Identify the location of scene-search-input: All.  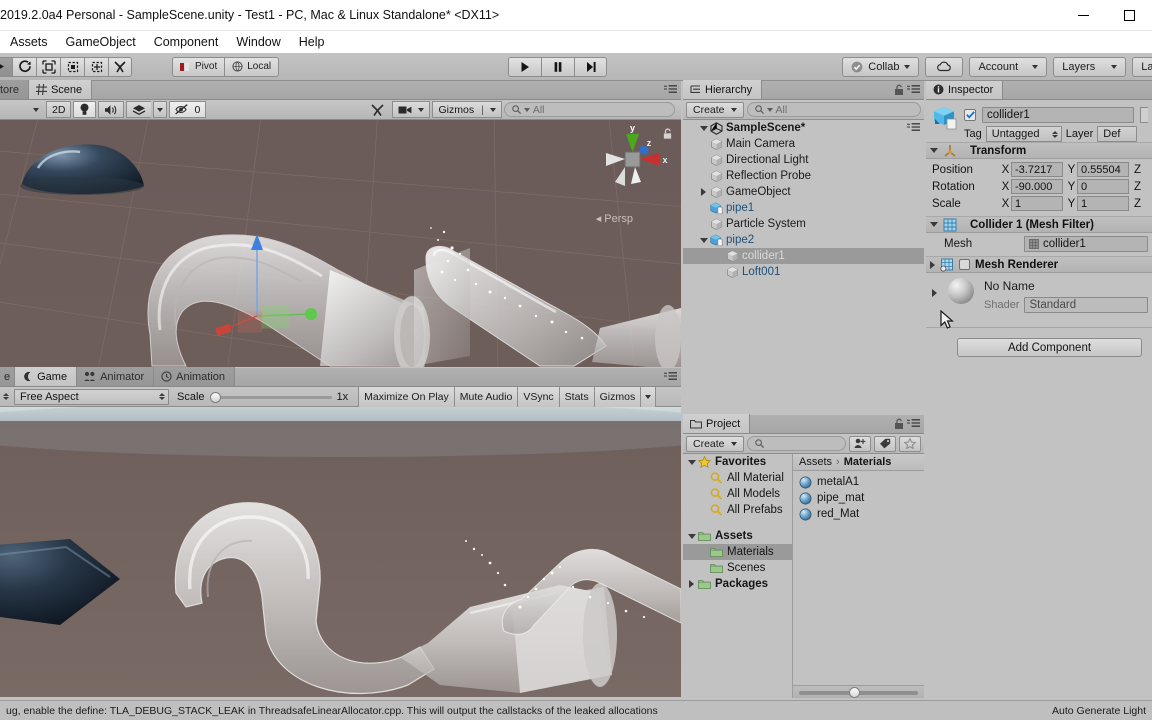
(589, 109).